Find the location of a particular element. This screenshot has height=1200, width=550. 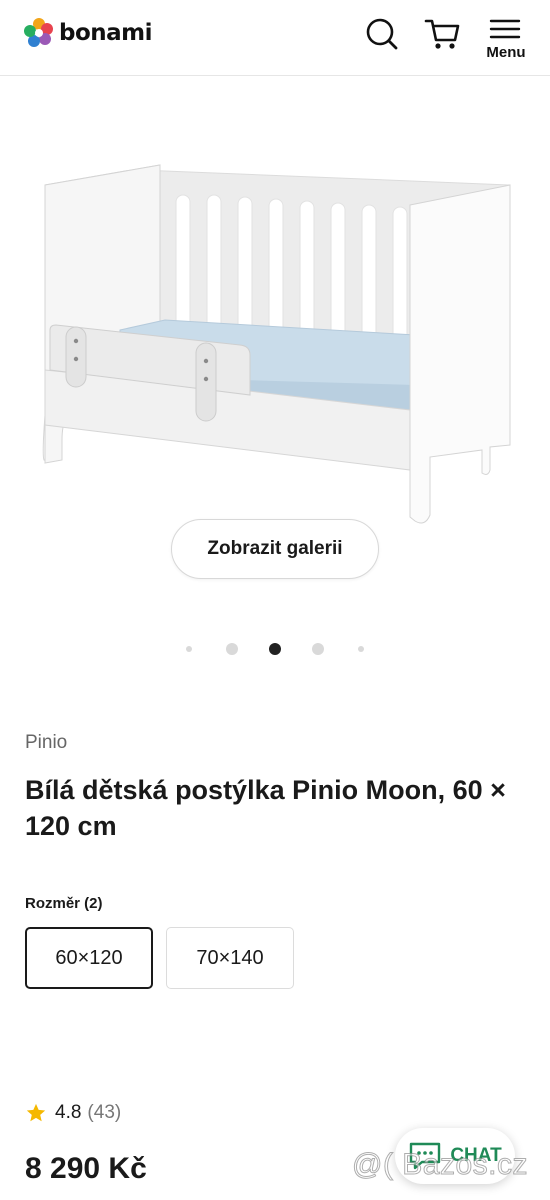

product-rating: 4.8 (43) is located at coordinates (73, 1113).